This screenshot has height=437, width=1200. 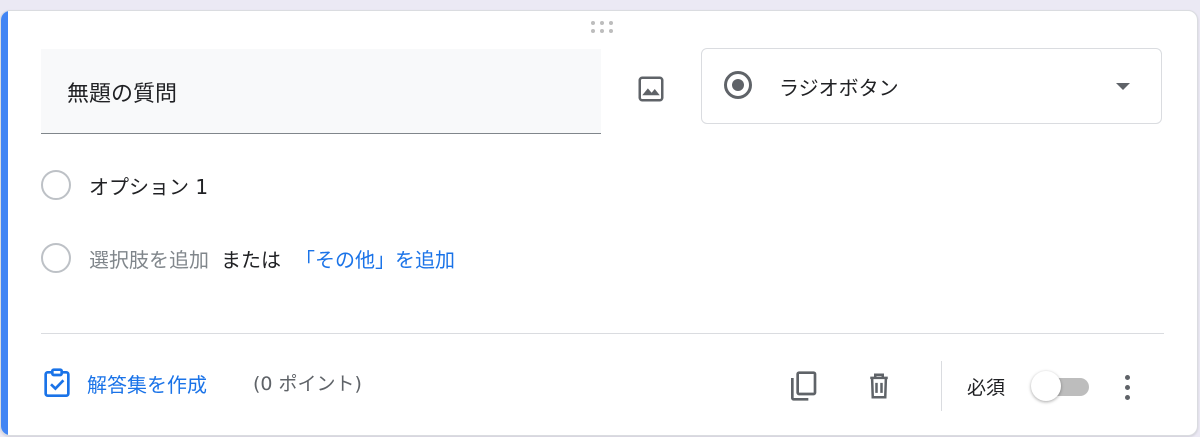 What do you see at coordinates (1046, 386) in the screenshot?
I see `toggle-thumb` at bounding box center [1046, 386].